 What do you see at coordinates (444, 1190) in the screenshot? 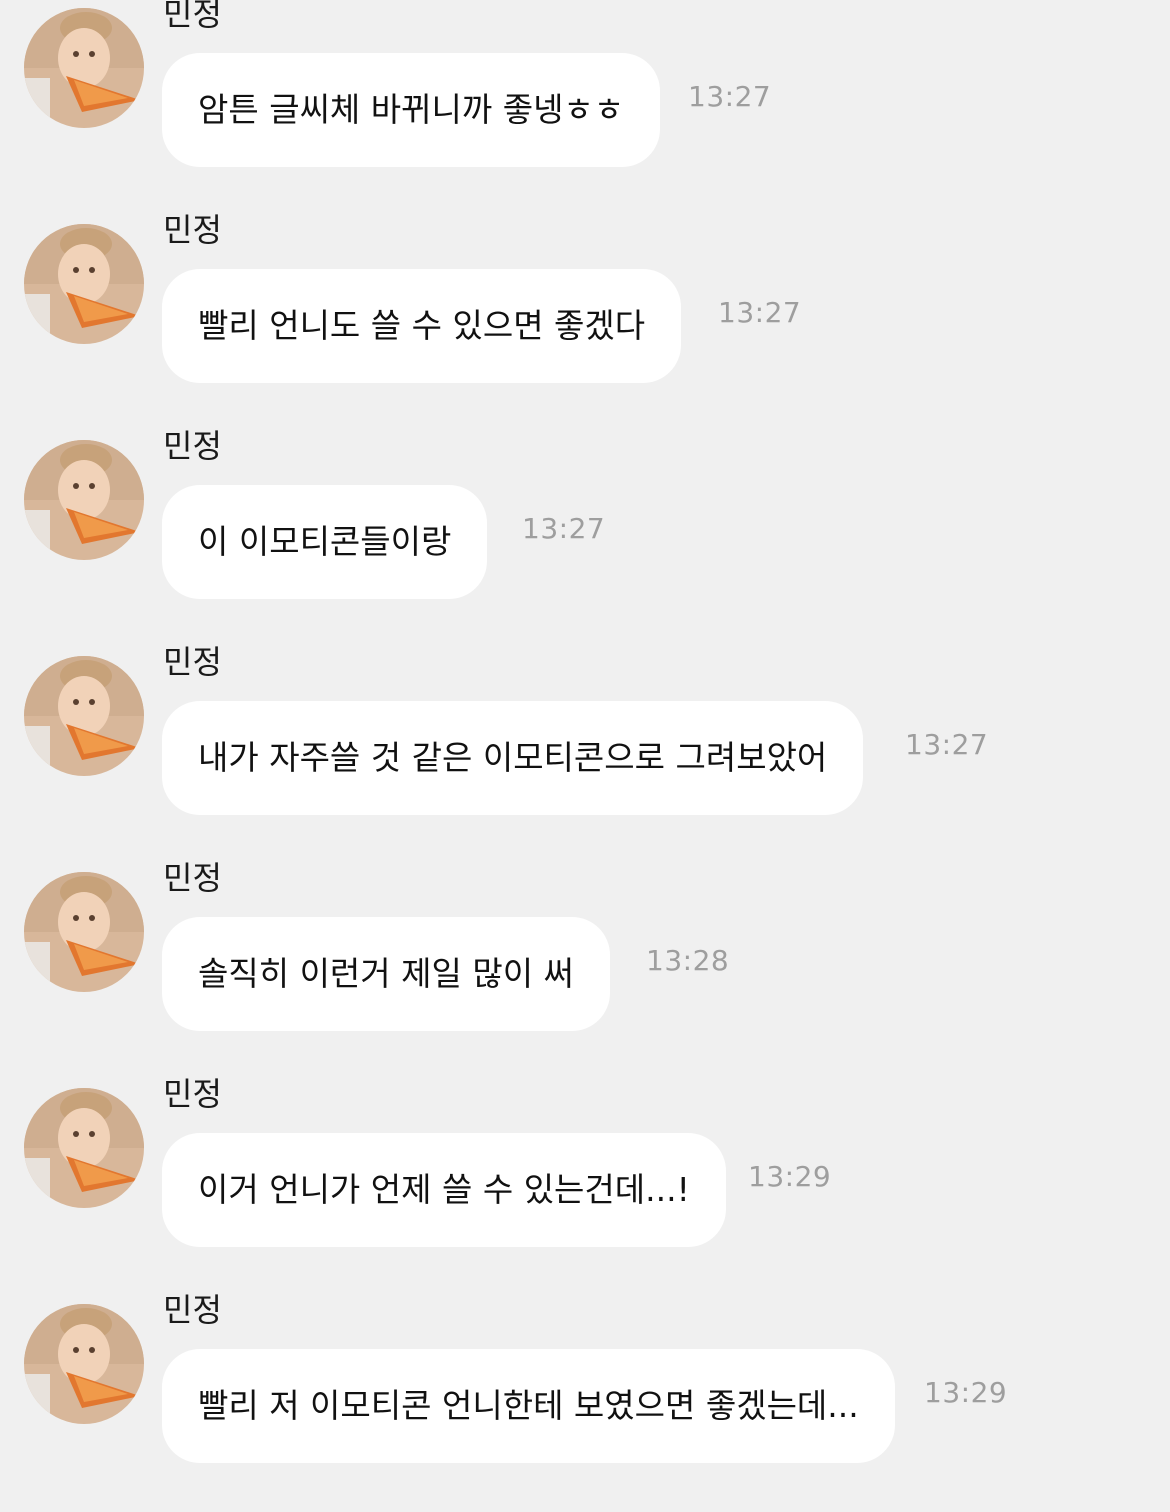
I see `message-bubble: 이거 언니가 언제 쓸 수 있는건데...!` at bounding box center [444, 1190].